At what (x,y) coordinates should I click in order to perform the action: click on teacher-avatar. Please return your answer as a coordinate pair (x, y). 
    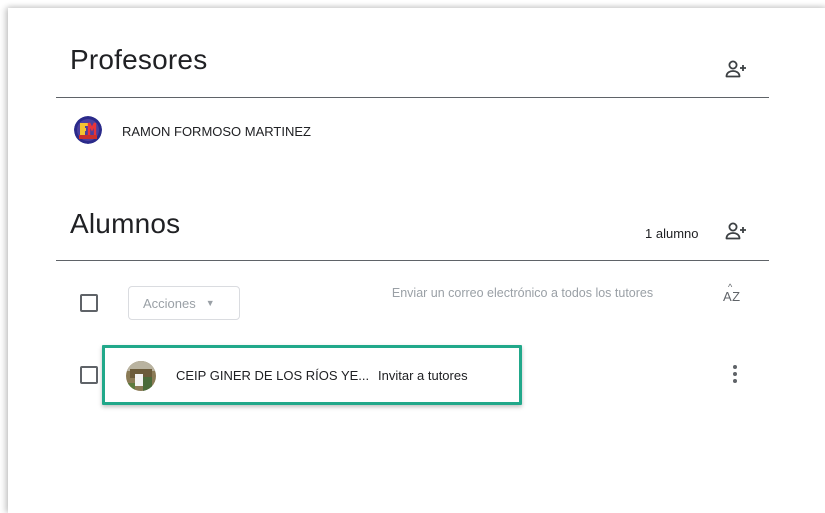
    Looking at the image, I should click on (88, 130).